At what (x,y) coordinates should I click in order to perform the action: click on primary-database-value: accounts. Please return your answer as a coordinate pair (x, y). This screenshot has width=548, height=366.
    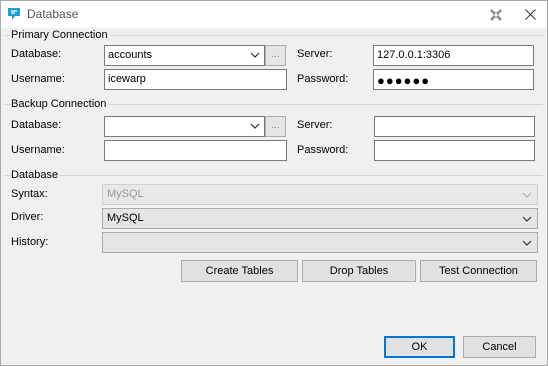
    Looking at the image, I should click on (130, 55).